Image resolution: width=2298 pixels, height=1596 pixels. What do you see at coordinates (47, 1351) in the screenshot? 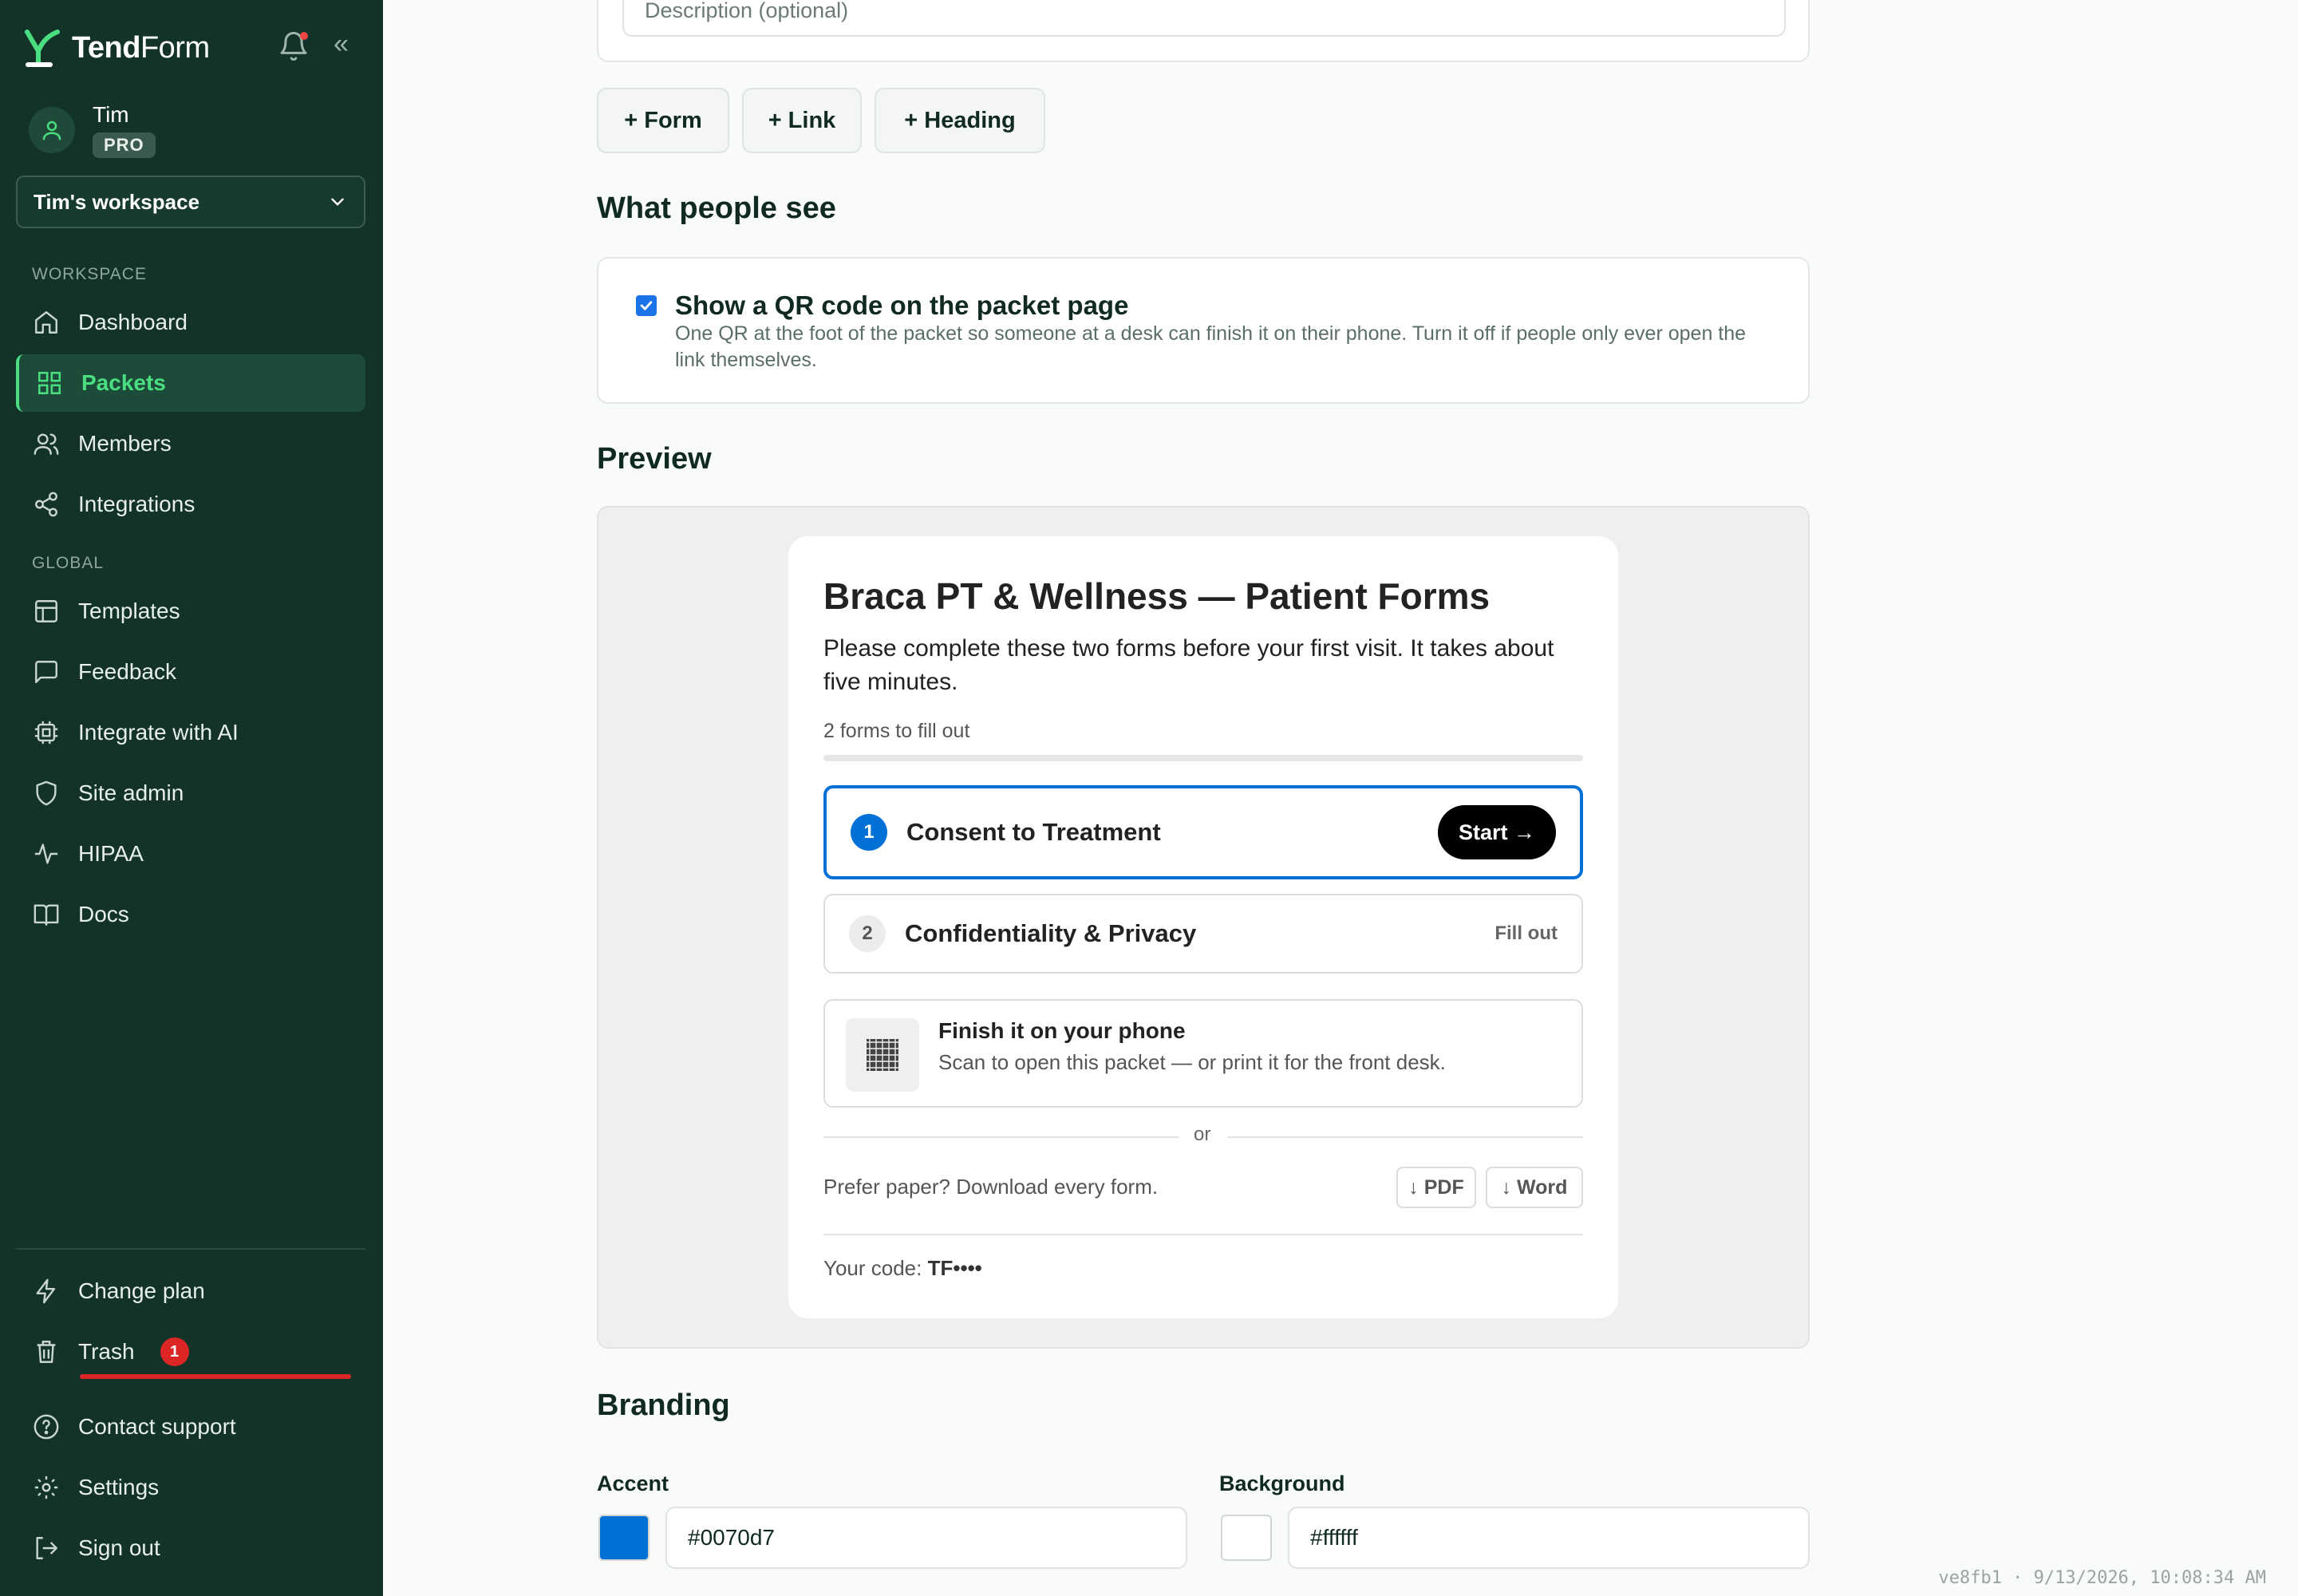
I see `trash-icon` at bounding box center [47, 1351].